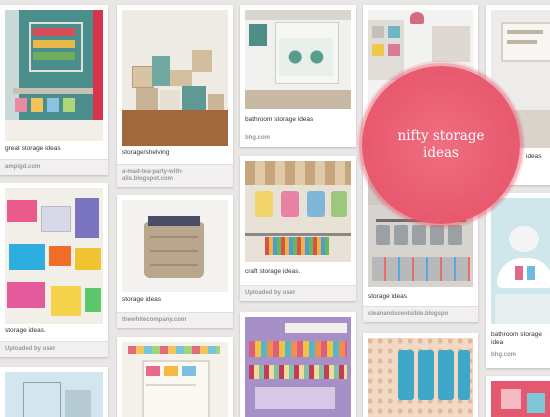 Image resolution: width=550 pixels, height=417 pixels. I want to click on pin-caption: great storage ideas, so click(33, 148).